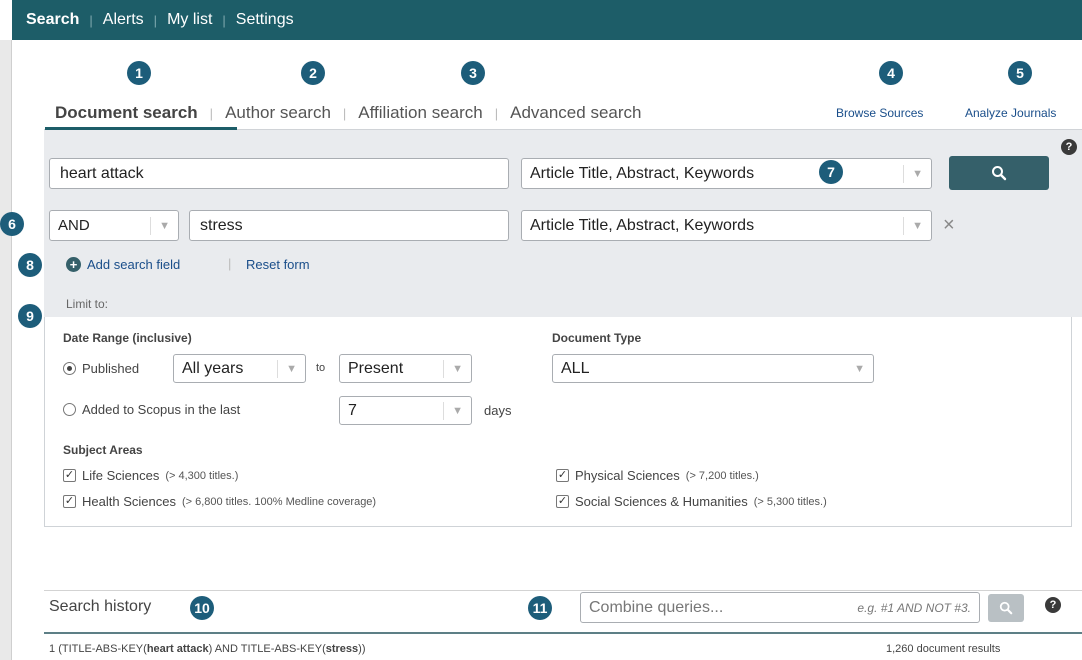 The image size is (1082, 660). I want to click on combine-queries-input: Combine queries... e.g. #1 AND NOT #3., so click(780, 607).